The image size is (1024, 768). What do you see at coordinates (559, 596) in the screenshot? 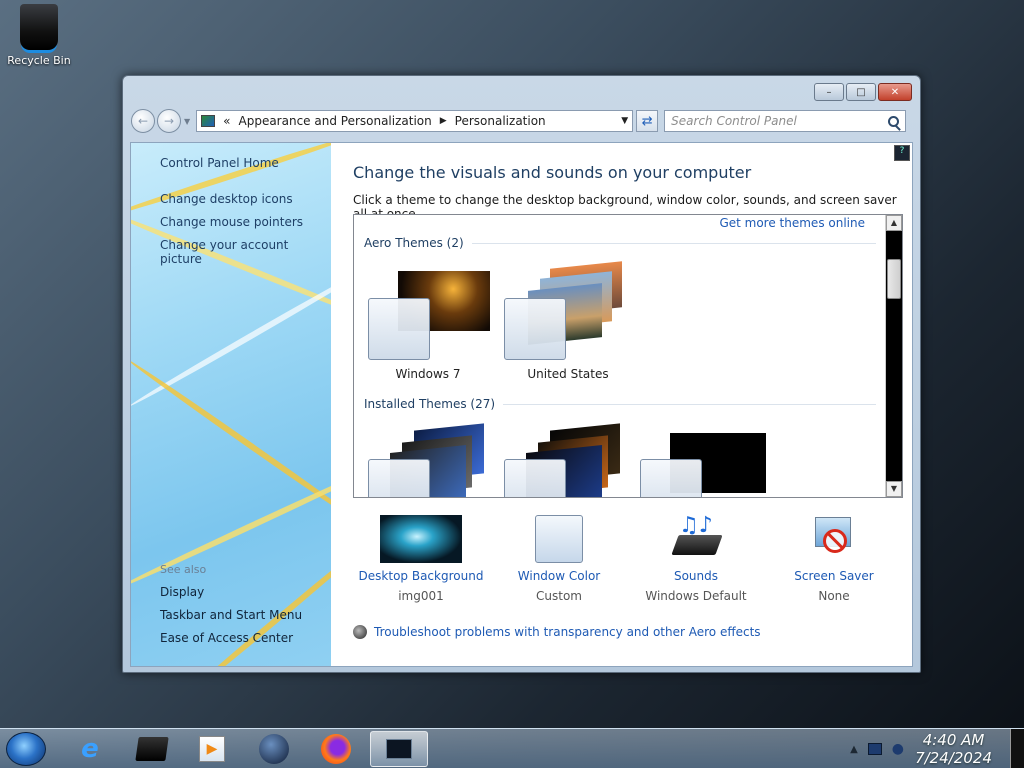
I see `window-color-value: Custom` at bounding box center [559, 596].